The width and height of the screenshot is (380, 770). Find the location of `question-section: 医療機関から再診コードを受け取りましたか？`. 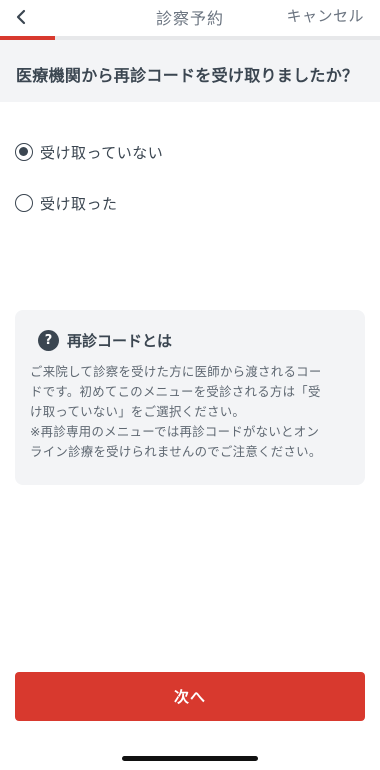

question-section: 医療機関から再診コードを受け取りましたか？ is located at coordinates (190, 71).